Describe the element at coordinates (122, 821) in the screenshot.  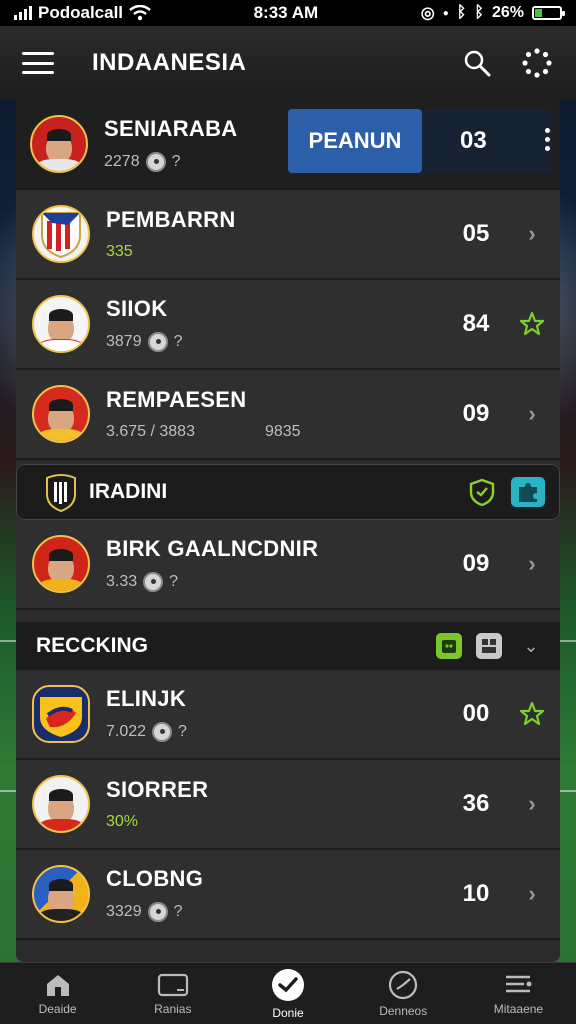
I see `row-subtitle: 30%` at that location.